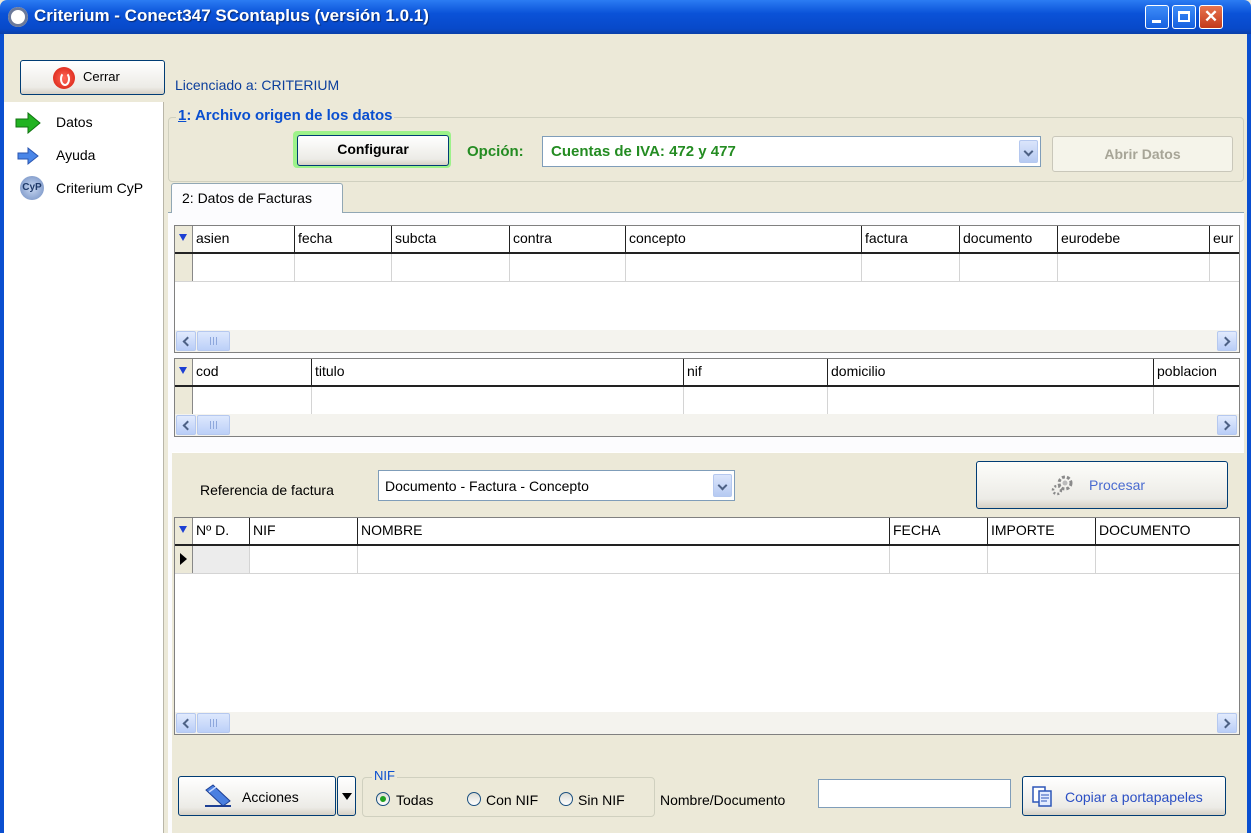 The width and height of the screenshot is (1251, 833). What do you see at coordinates (567, 239) in the screenshot?
I see `column-header: contra` at bounding box center [567, 239].